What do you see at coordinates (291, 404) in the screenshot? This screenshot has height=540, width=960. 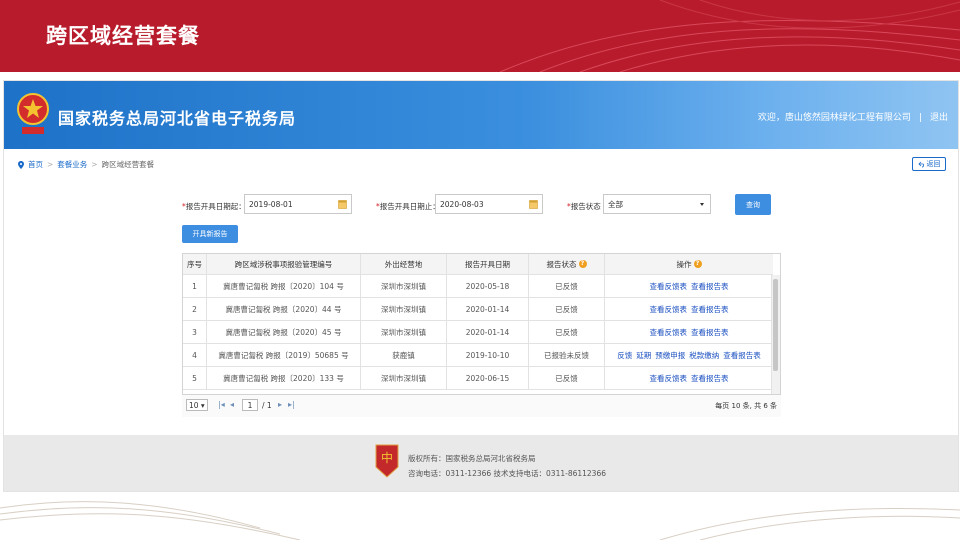 I see `last-page-icon: ▸|` at bounding box center [291, 404].